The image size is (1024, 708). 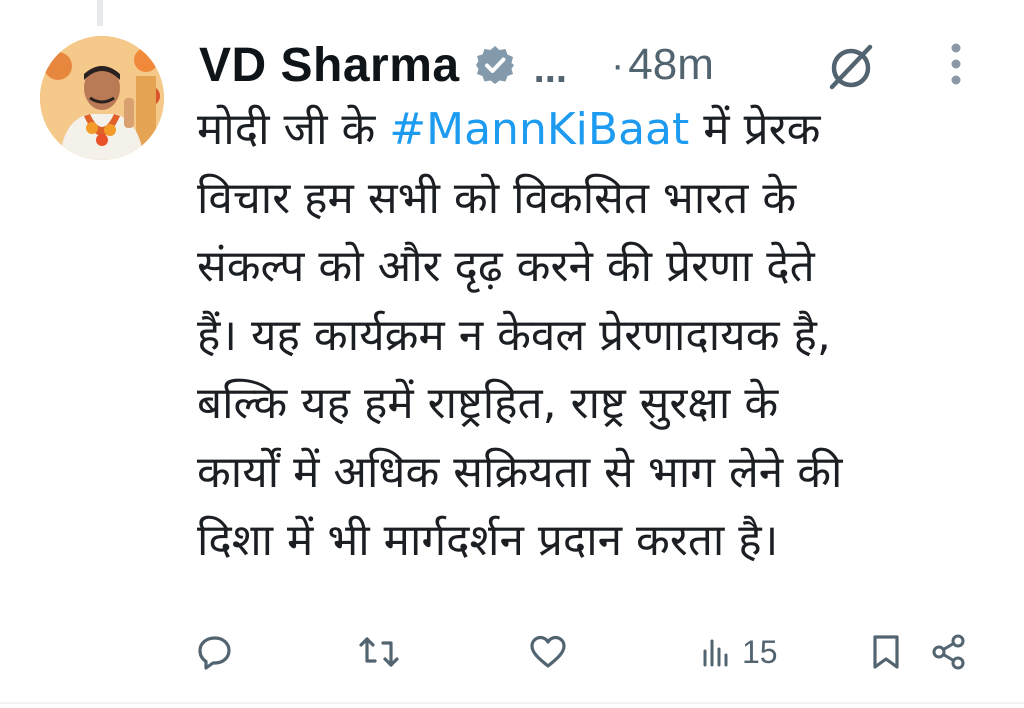 What do you see at coordinates (956, 65) in the screenshot?
I see `more-options-icon` at bounding box center [956, 65].